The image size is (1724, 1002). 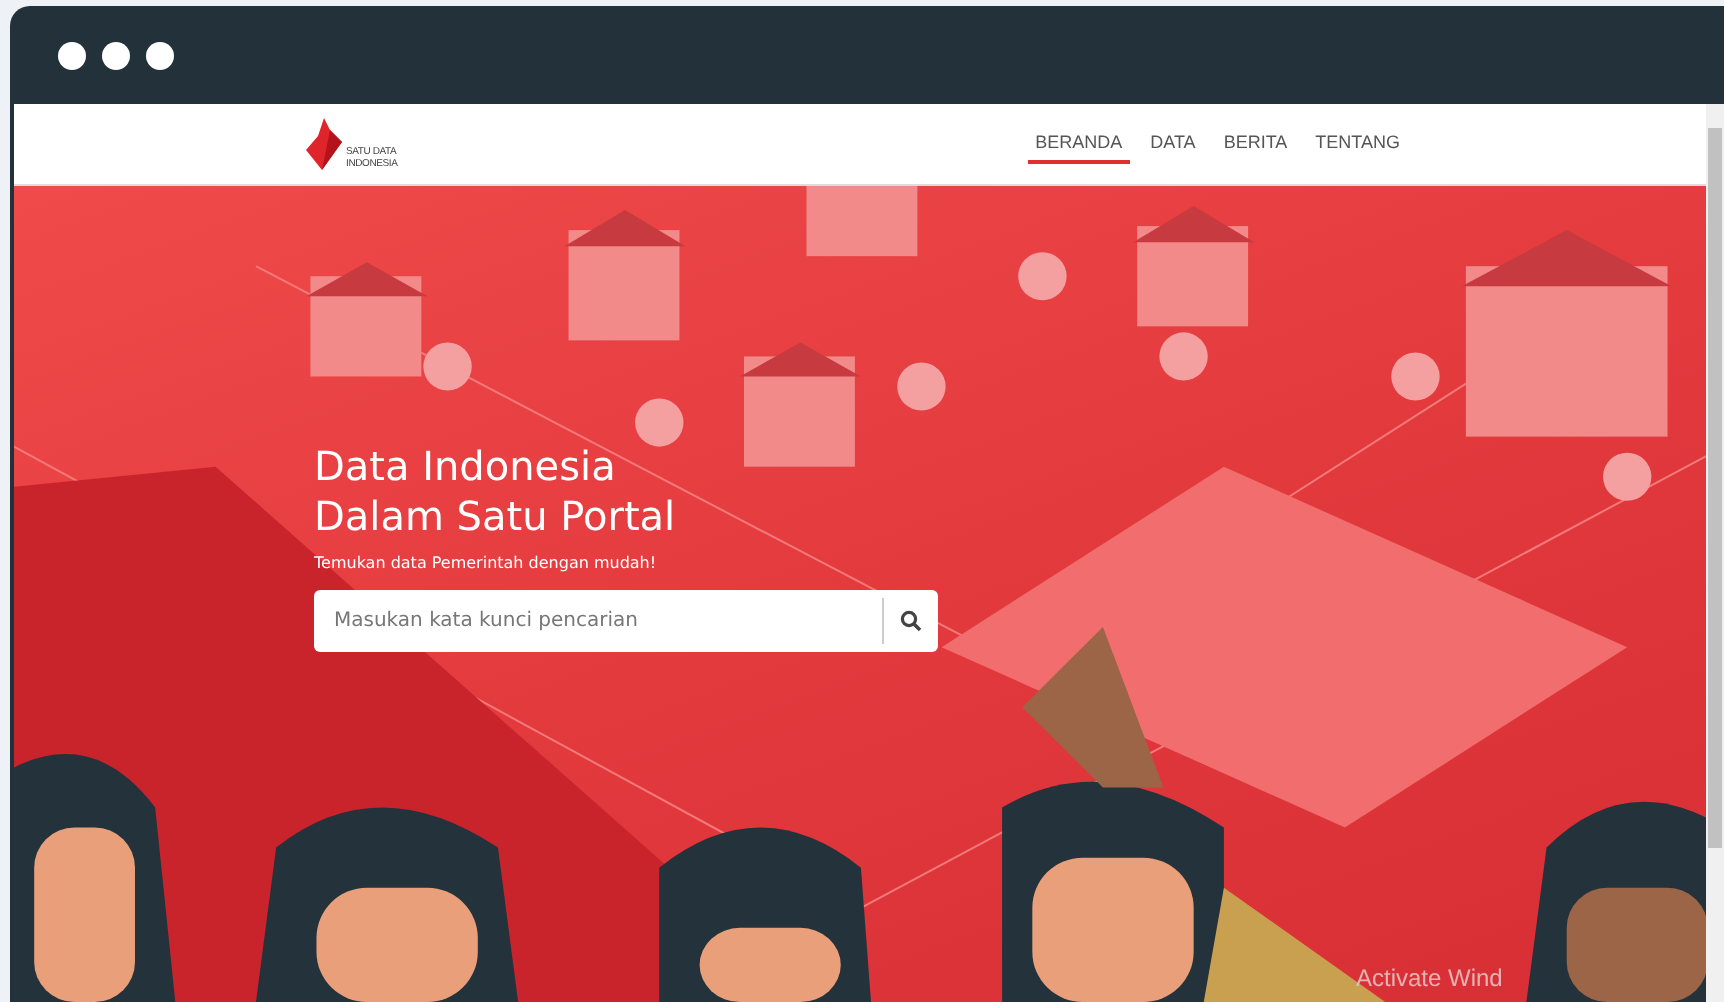 I want to click on logo-icon, so click(x=324, y=144).